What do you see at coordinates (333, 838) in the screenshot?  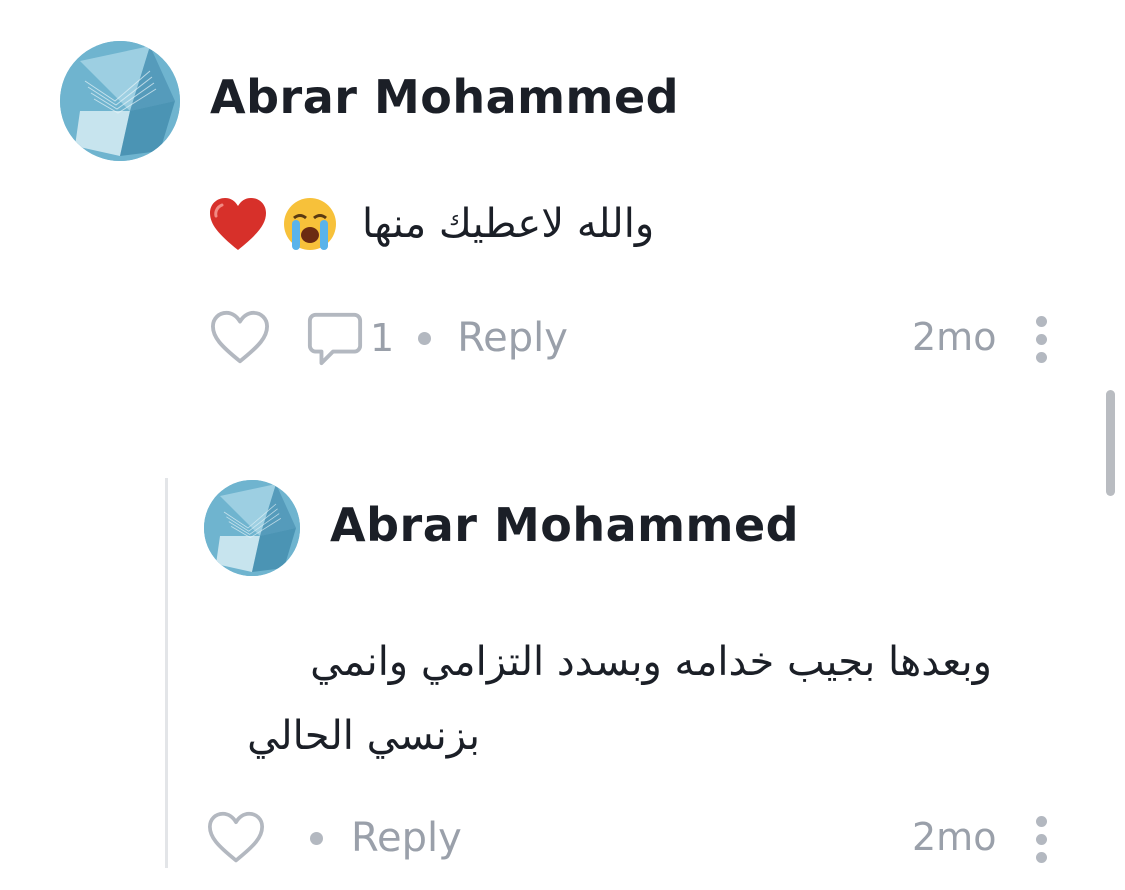 I see `comment-actions: Reply` at bounding box center [333, 838].